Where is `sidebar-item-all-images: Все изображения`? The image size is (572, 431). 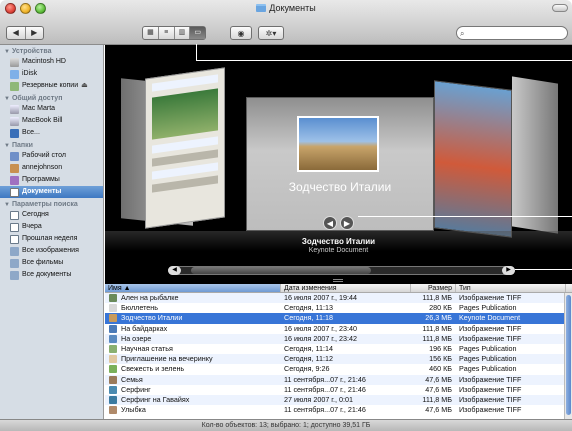 sidebar-item-all-images: Все изображения is located at coordinates (51, 251).